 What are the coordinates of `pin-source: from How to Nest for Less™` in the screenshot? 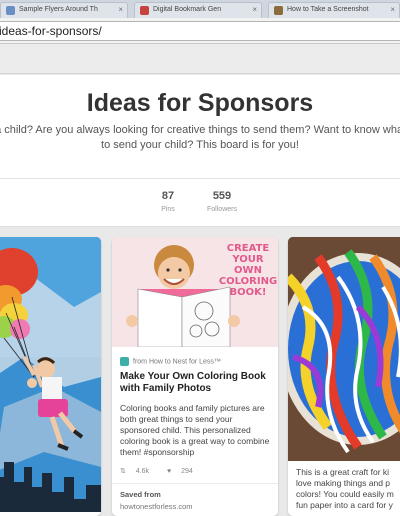 It's located at (196, 361).